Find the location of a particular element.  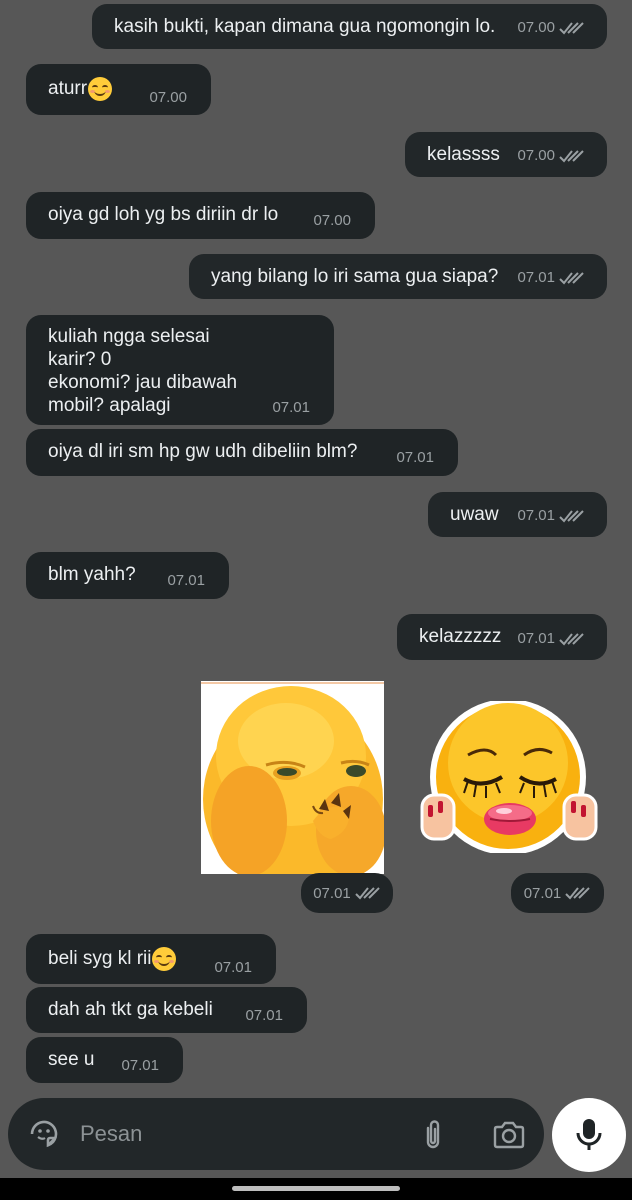

system-nav-bar is located at coordinates (316, 1189).